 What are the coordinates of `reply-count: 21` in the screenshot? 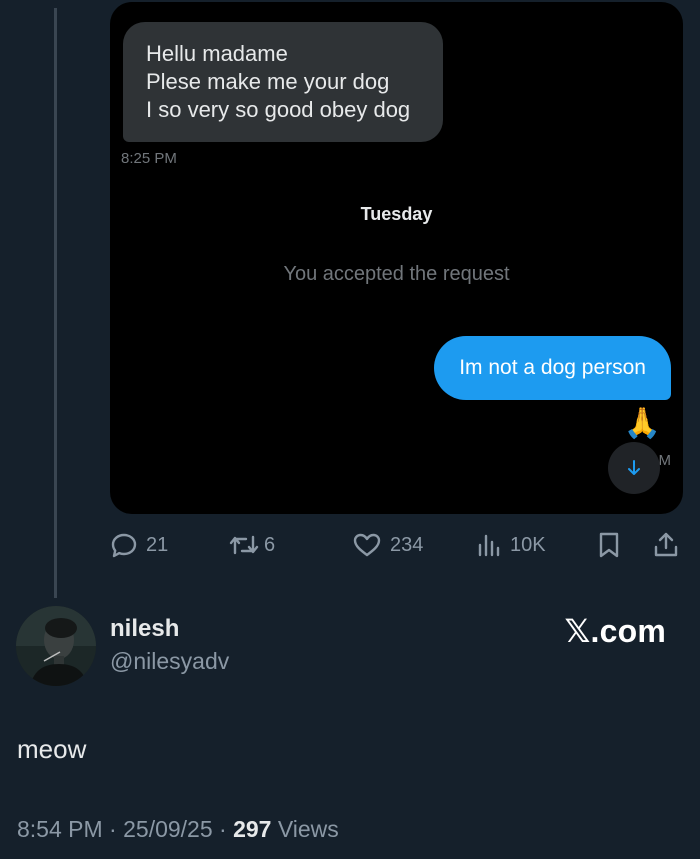 It's located at (157, 544).